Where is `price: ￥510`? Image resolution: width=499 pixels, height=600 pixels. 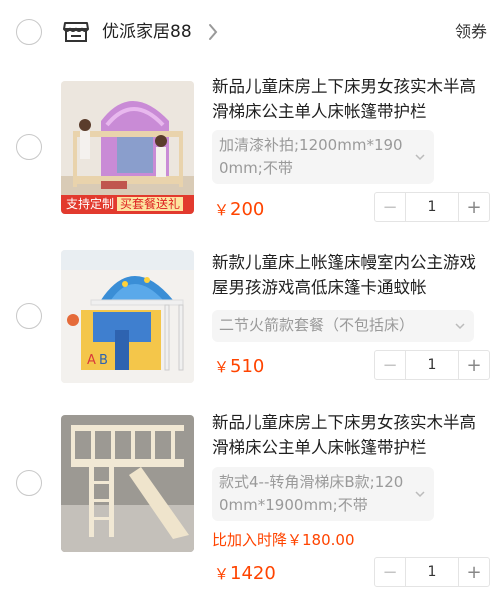
price: ￥510 is located at coordinates (239, 367).